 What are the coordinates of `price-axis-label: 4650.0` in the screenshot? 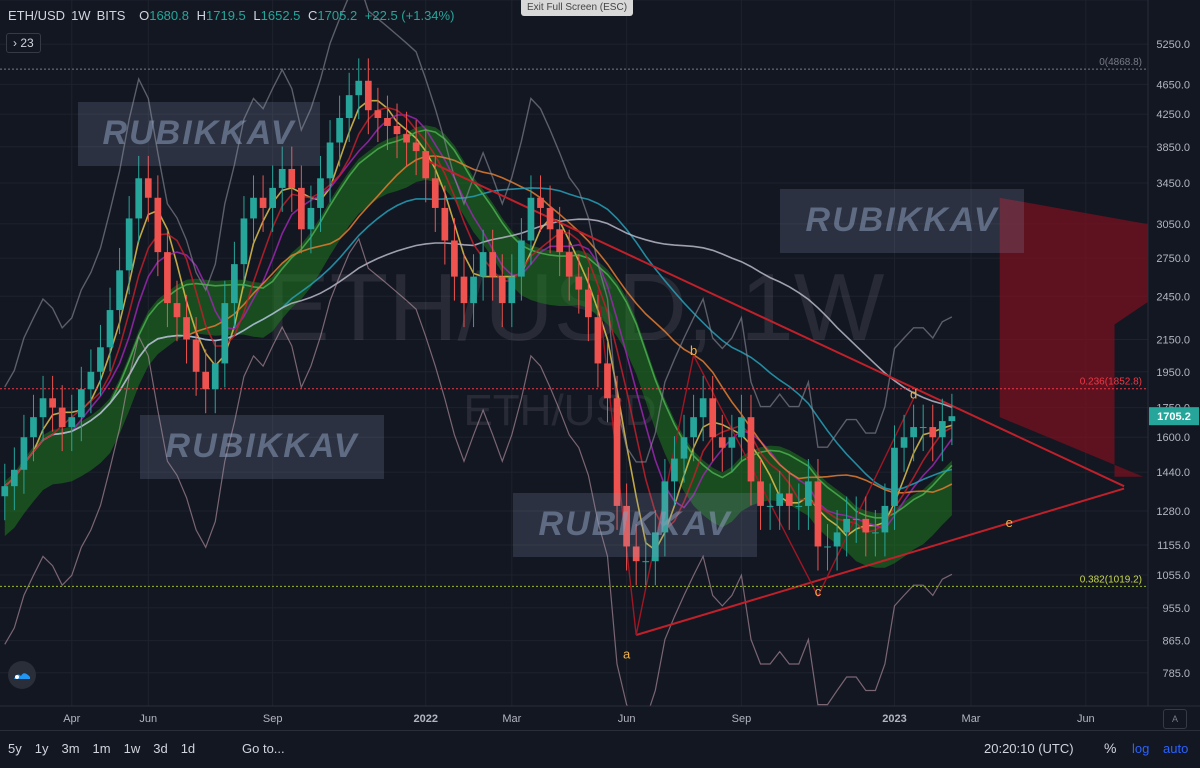 It's located at (1173, 85).